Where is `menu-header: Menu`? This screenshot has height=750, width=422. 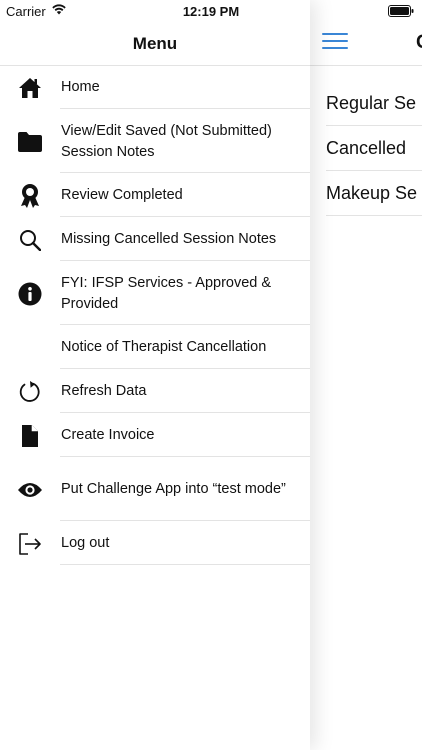 menu-header: Menu is located at coordinates (155, 44).